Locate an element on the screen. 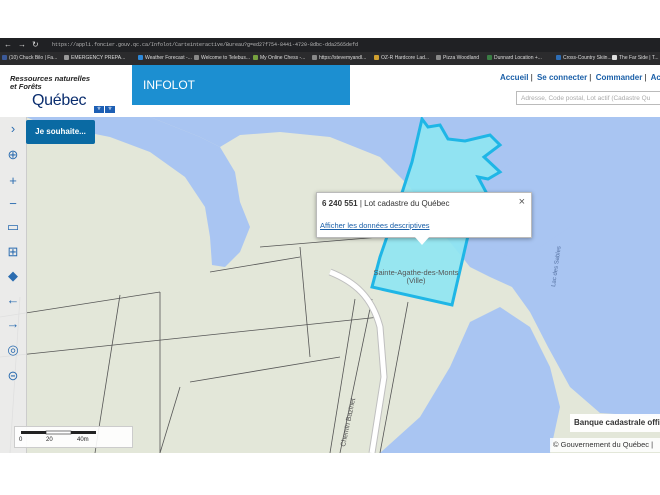  zoom-in-icon: + is located at coordinates (13, 181).